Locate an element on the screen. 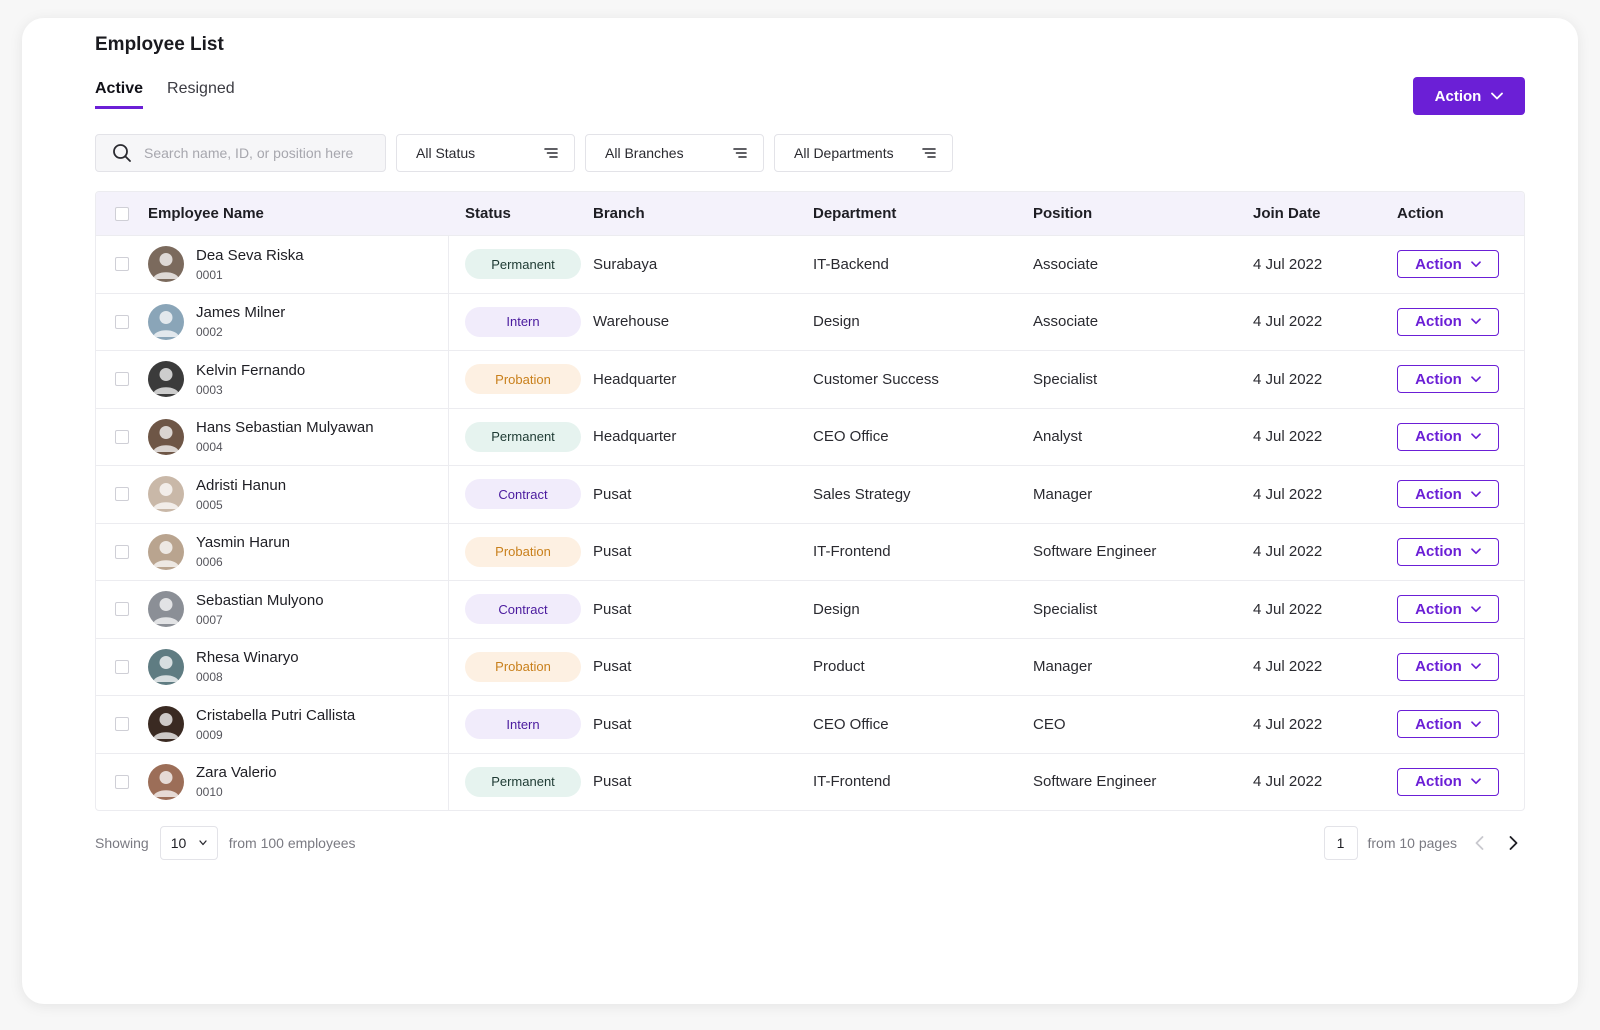 The height and width of the screenshot is (1030, 1600). employee-cell: Dea Seva Riska 0001 is located at coordinates (298, 264).